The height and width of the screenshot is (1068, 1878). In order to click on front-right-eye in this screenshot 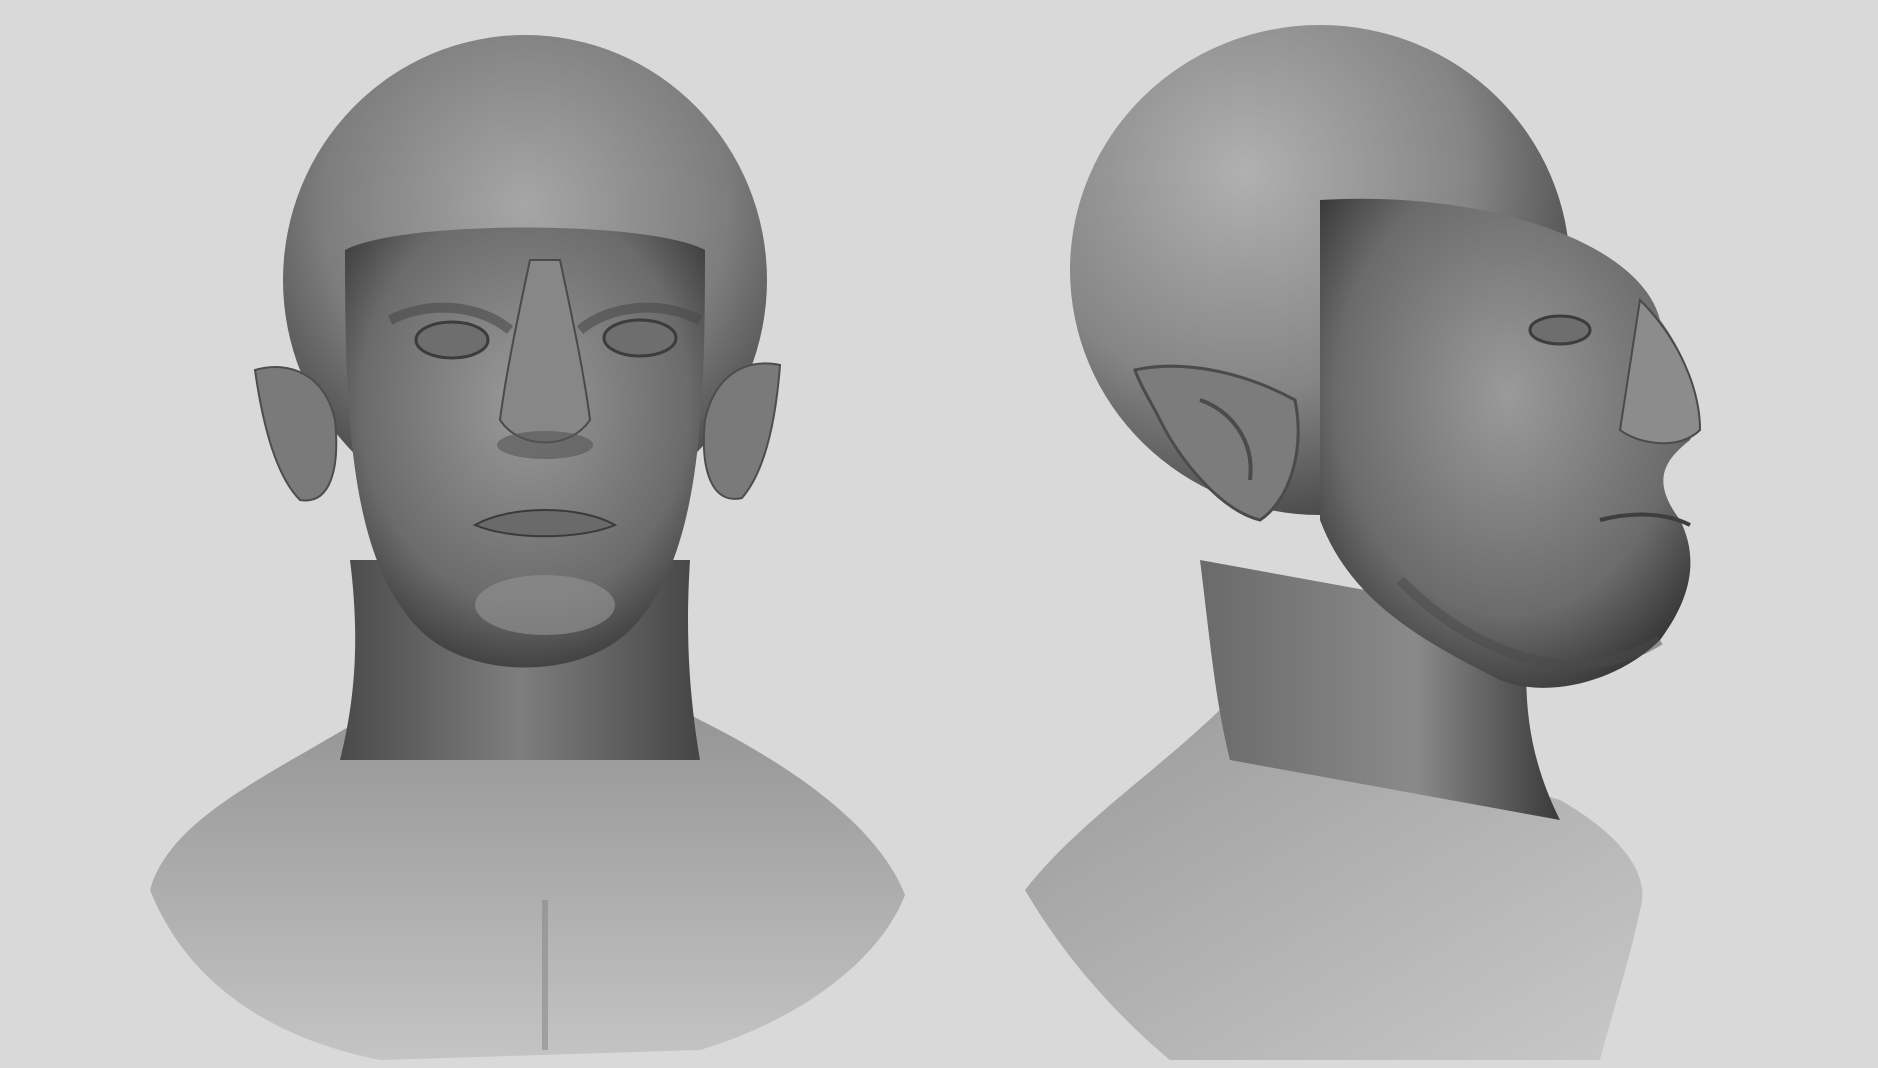, I will do `click(640, 338)`.